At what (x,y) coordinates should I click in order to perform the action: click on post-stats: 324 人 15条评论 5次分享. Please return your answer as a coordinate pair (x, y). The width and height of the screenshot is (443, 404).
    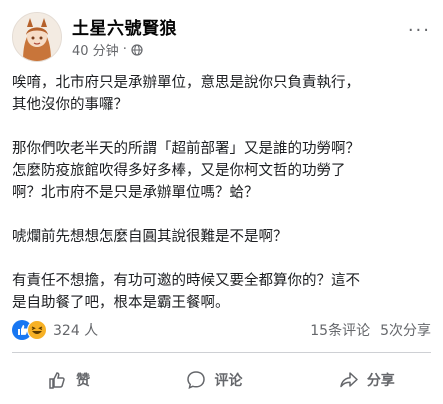
    Looking at the image, I should click on (221, 330).